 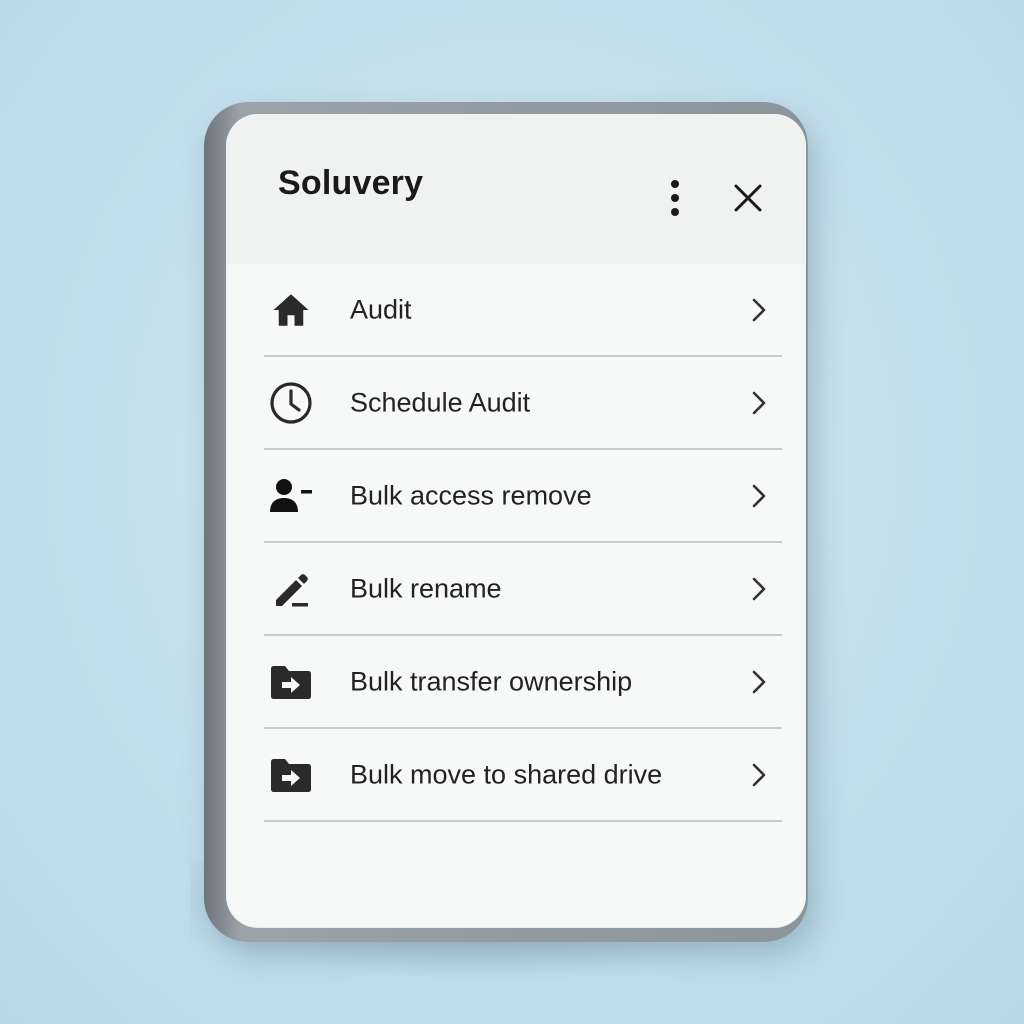 I want to click on menu-item-bulk-move-to-shared-drive: Bulk move to shared drive, so click(x=523, y=775).